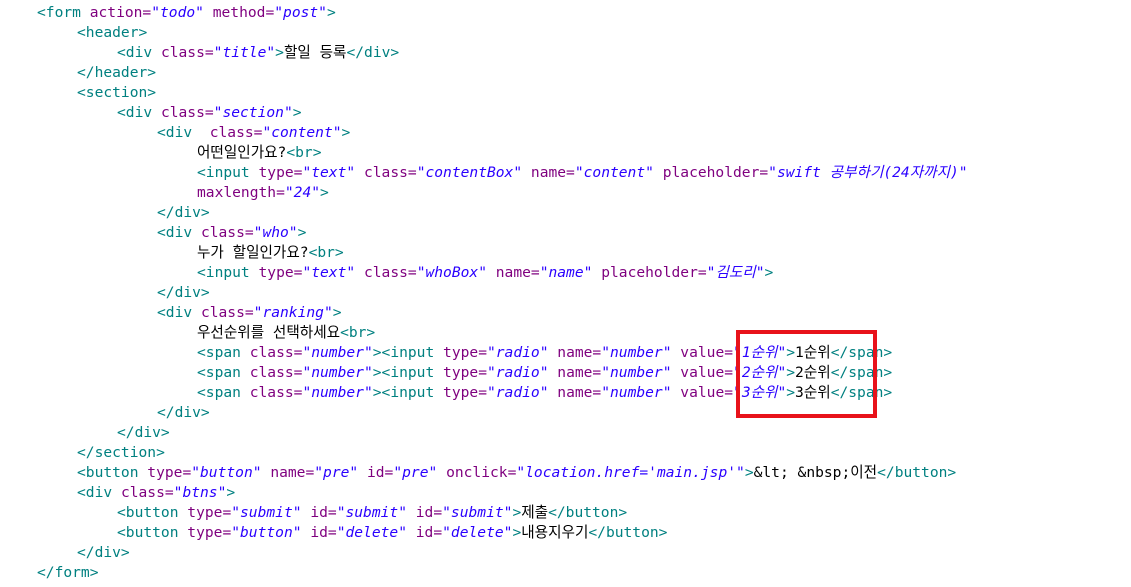  What do you see at coordinates (371, 512) in the screenshot?
I see `code-token: "submit"` at bounding box center [371, 512].